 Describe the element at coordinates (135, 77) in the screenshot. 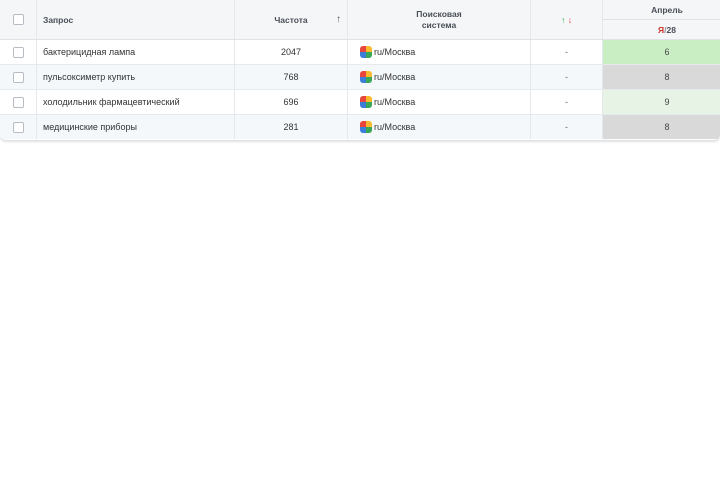

I see `query-cell: пульсоксиметр купить` at that location.